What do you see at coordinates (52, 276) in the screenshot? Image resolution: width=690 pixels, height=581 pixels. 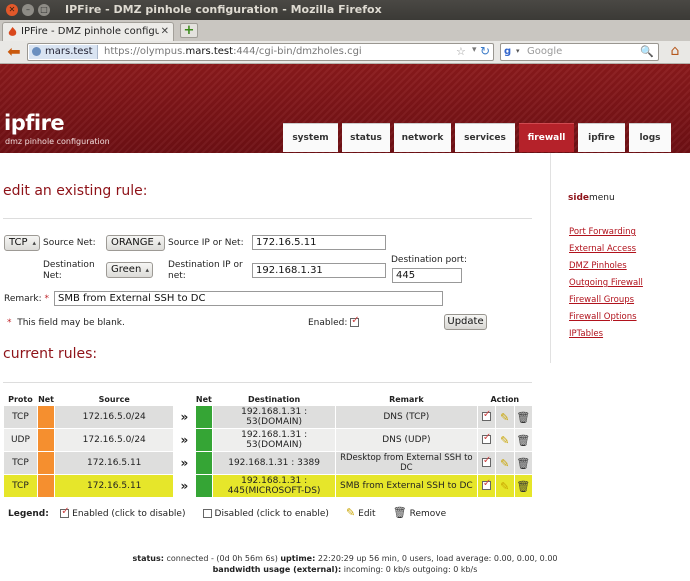 I see `destination-net-label-line2: Net:` at bounding box center [52, 276].